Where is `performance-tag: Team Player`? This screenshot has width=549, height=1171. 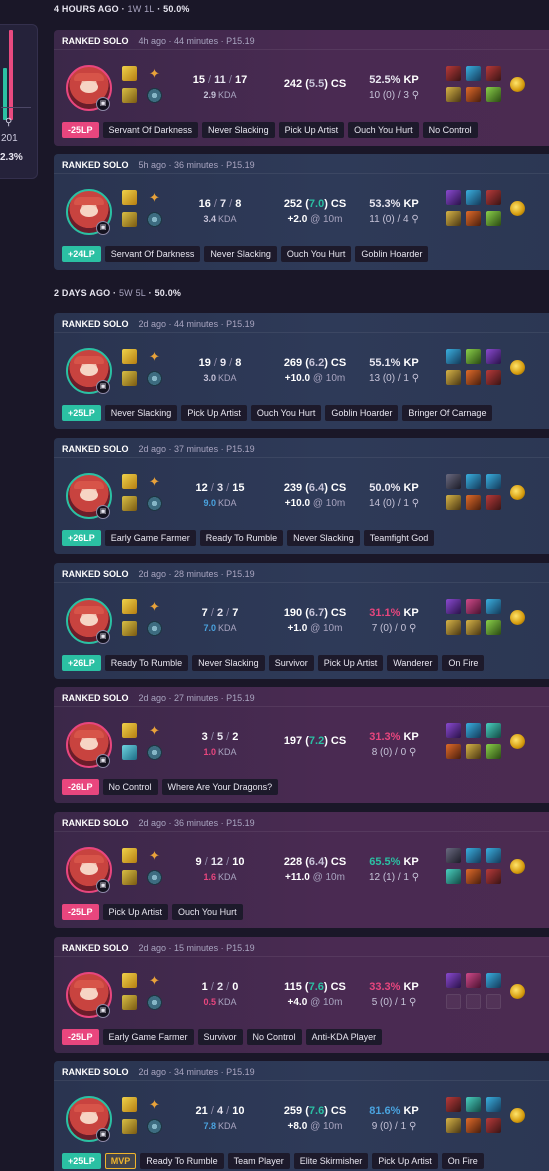
performance-tag: Team Player is located at coordinates (258, 1161).